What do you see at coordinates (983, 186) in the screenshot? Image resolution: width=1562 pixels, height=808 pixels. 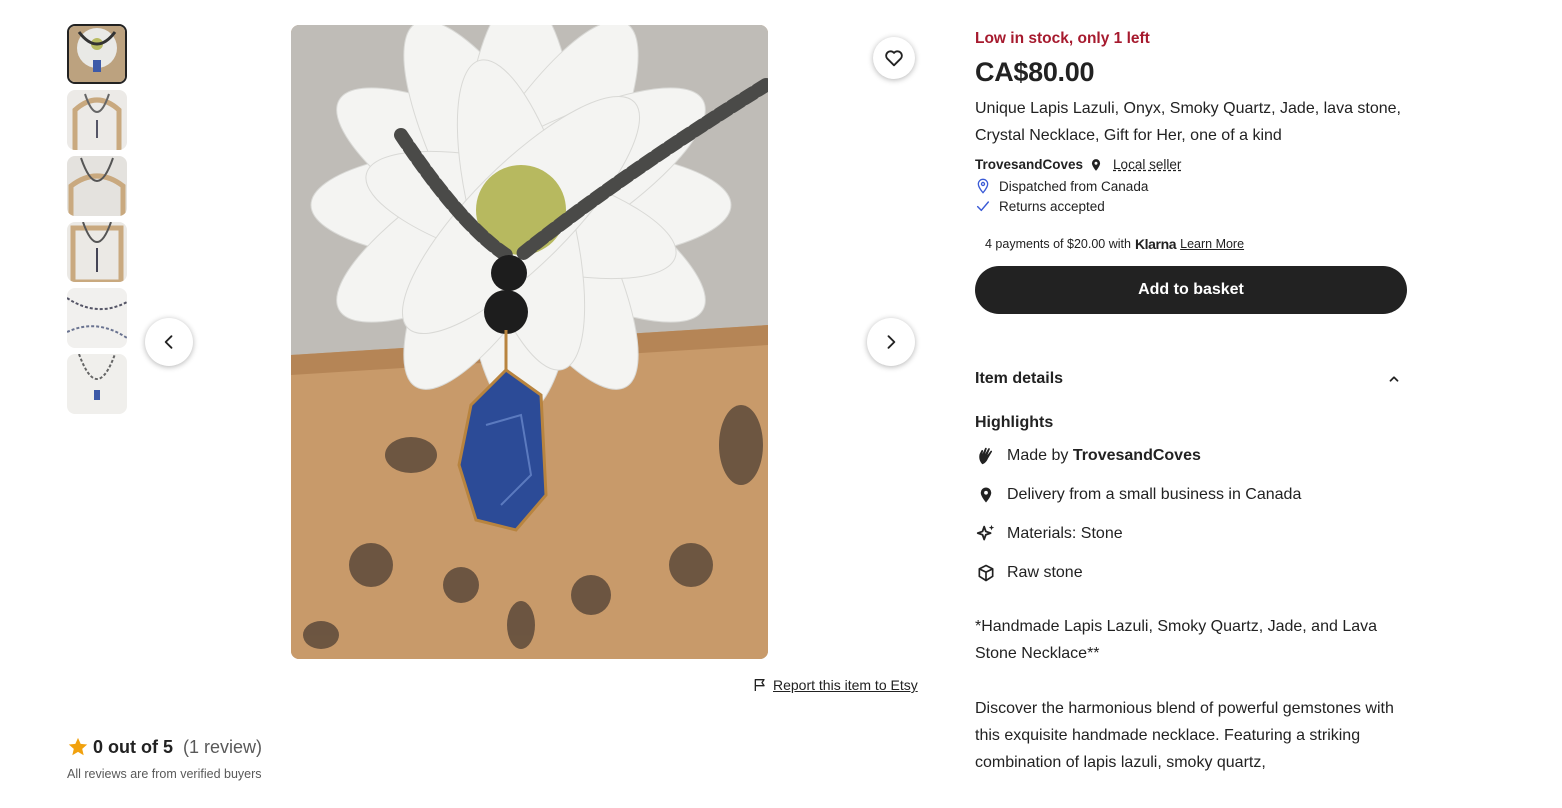 I see `location-outline-icon` at bounding box center [983, 186].